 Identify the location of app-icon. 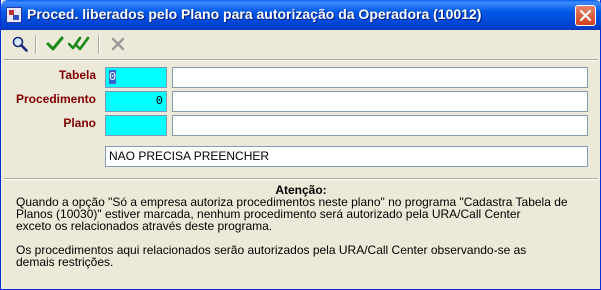
(14, 15).